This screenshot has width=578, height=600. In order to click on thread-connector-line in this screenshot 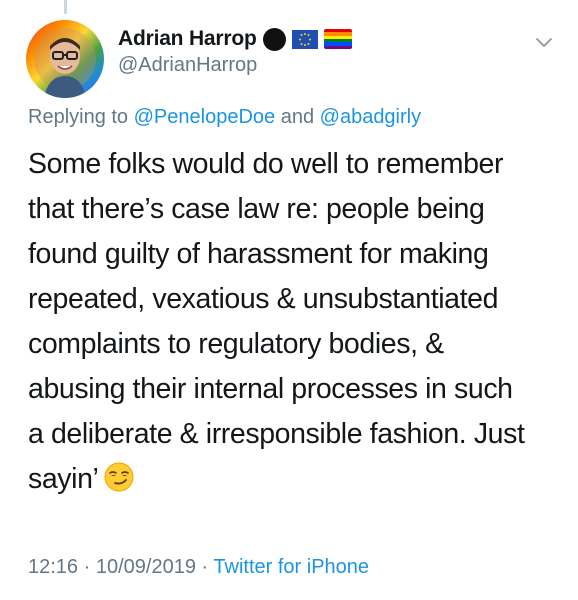, I will do `click(65, 7)`.